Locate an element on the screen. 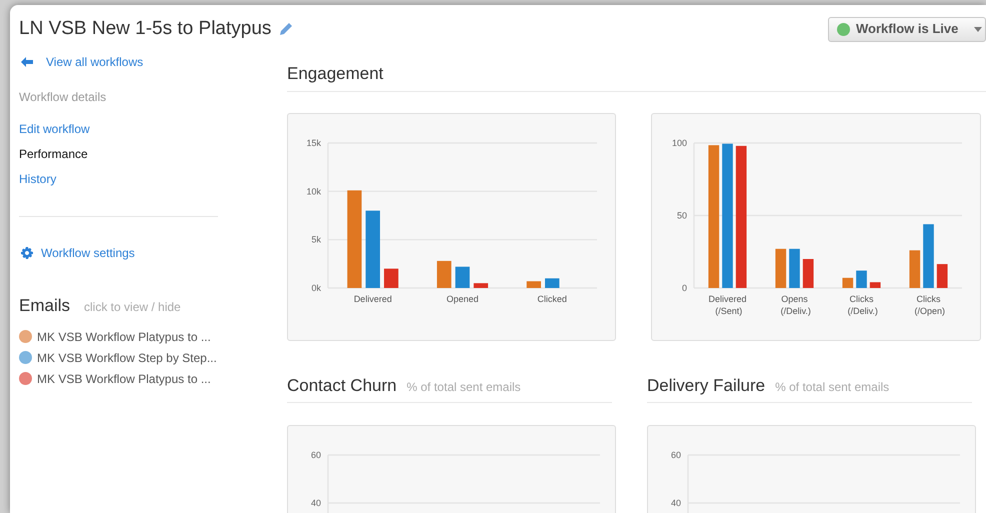 The image size is (986, 513). axis-tick-label: 50 is located at coordinates (681, 215).